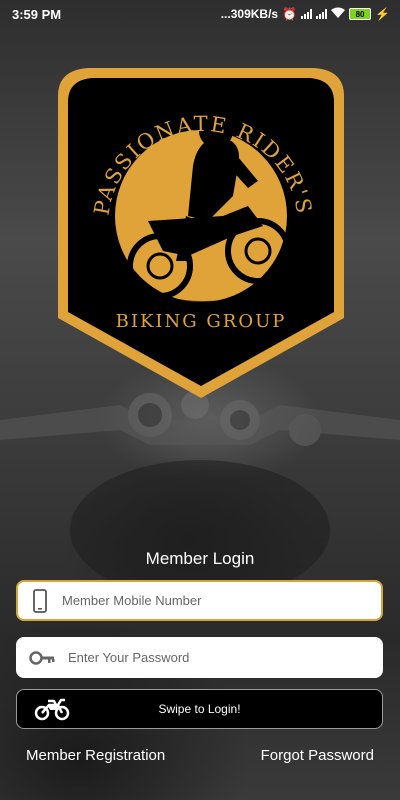  I want to click on mobile-number-field, so click(199, 600).